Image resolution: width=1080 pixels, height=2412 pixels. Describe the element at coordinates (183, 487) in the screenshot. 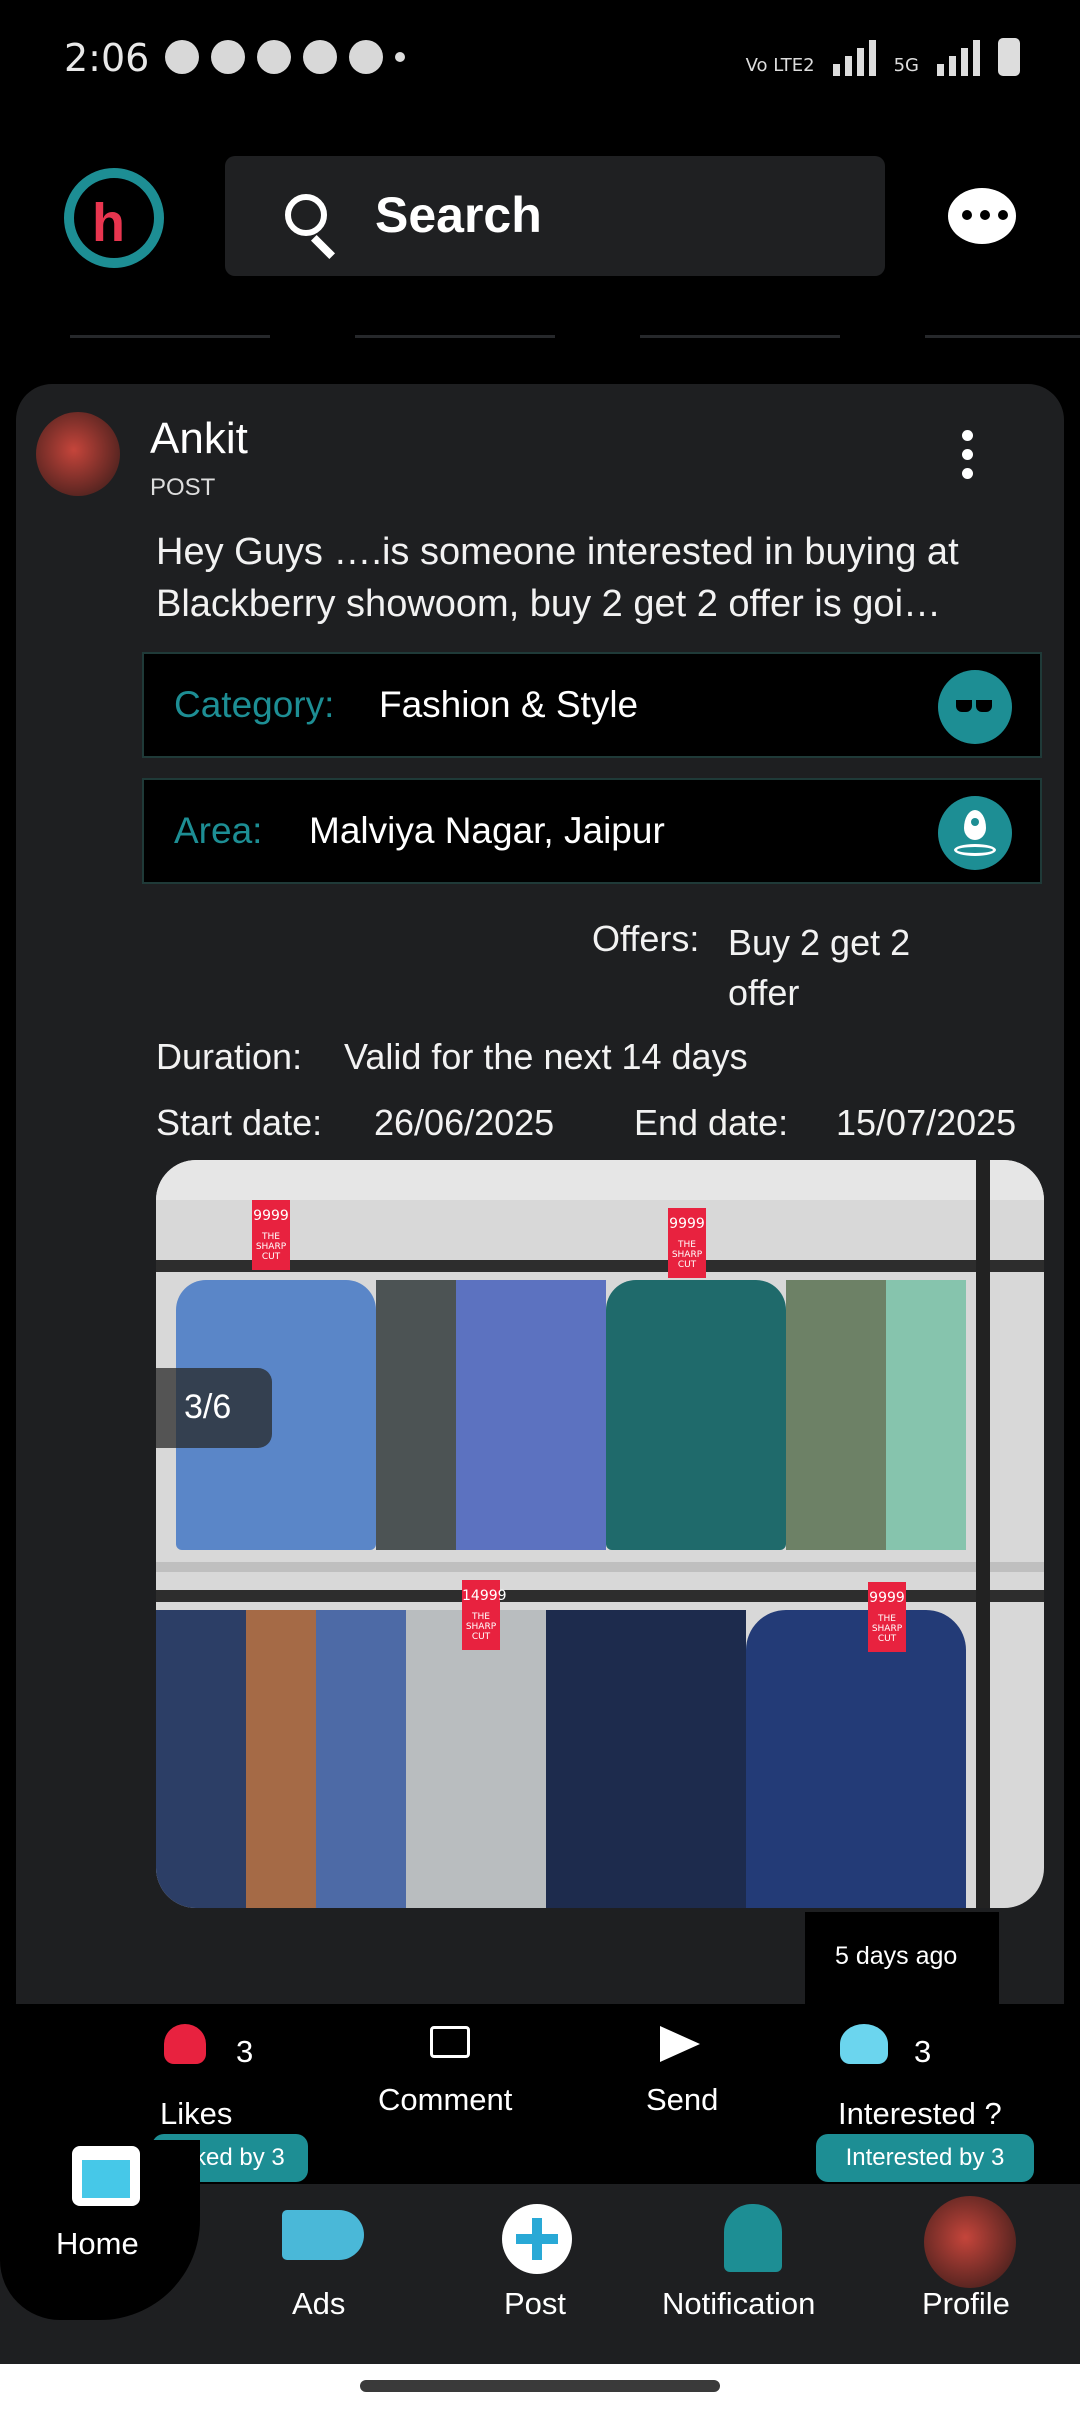

I see `post-type: POST` at that location.